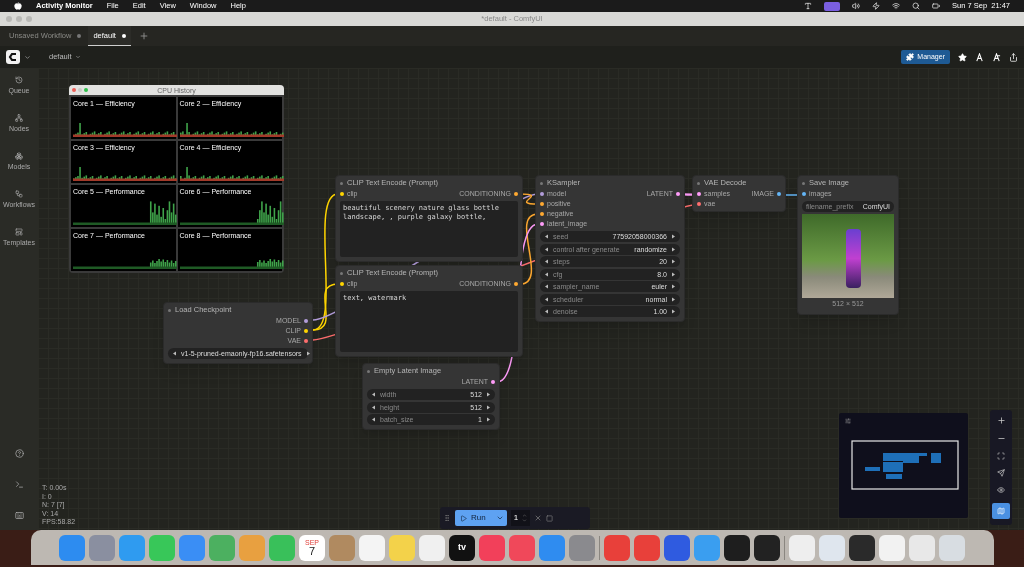 The image size is (1024, 567). What do you see at coordinates (896, 6) in the screenshot?
I see `wifi-icon` at bounding box center [896, 6].